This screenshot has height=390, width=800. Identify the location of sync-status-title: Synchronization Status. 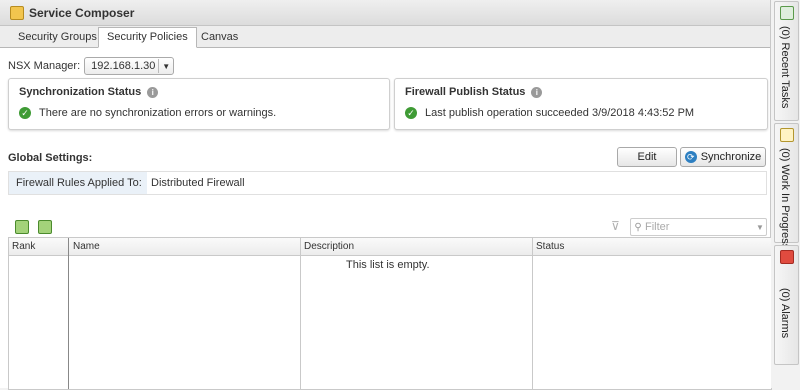
(80, 92).